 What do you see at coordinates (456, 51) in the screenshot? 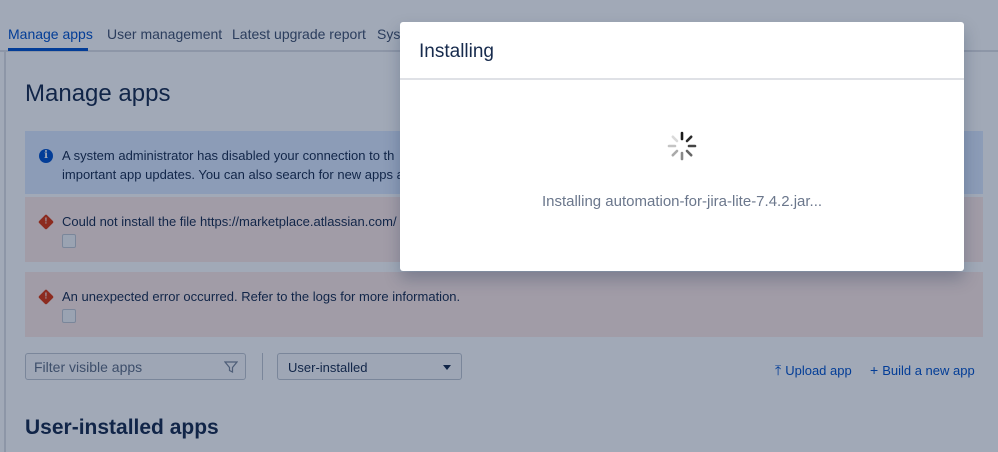
I see `dialog-title: Installing` at bounding box center [456, 51].